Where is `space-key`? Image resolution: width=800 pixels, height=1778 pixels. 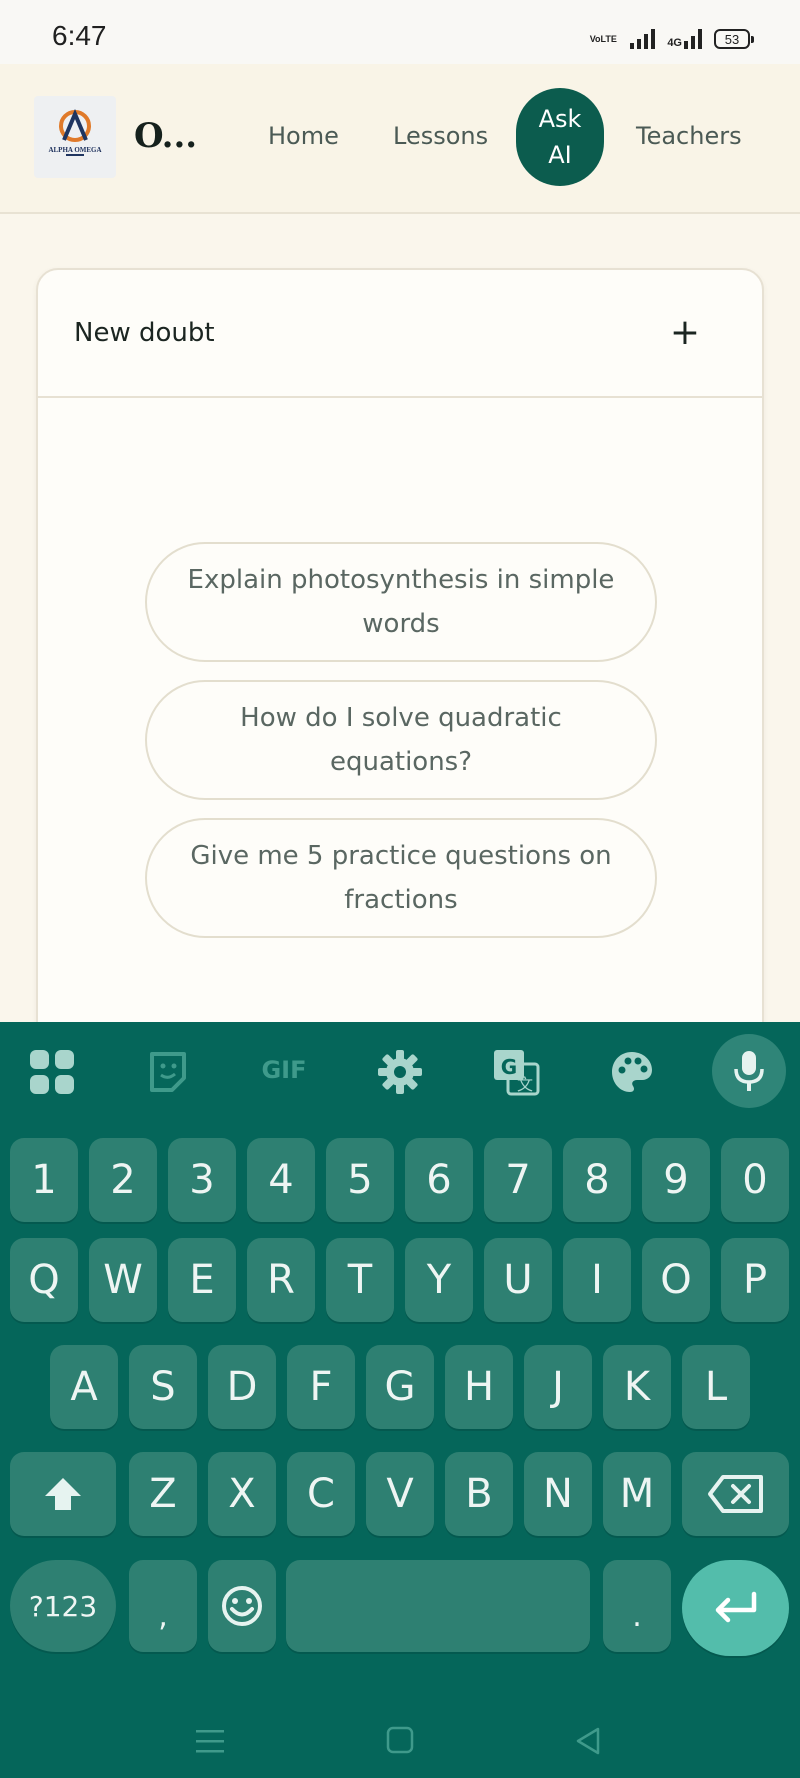
space-key is located at coordinates (438, 1606).